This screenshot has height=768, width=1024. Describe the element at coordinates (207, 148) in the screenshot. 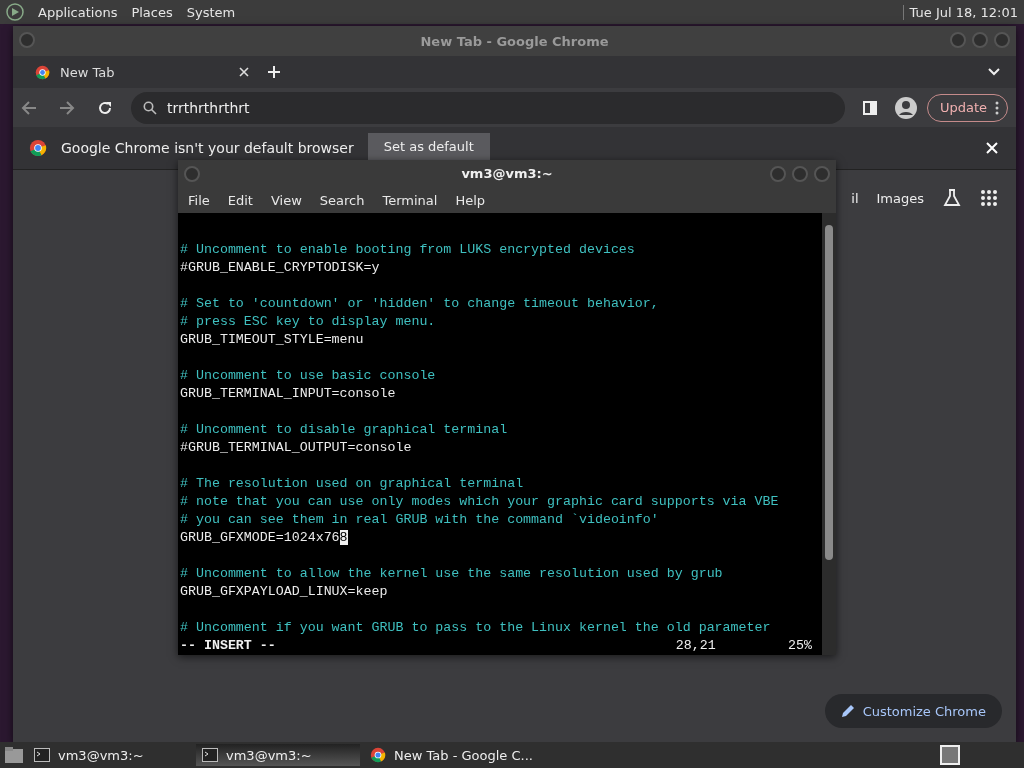

I see `infobar-message: Google Chrome isn't your default browser` at that location.